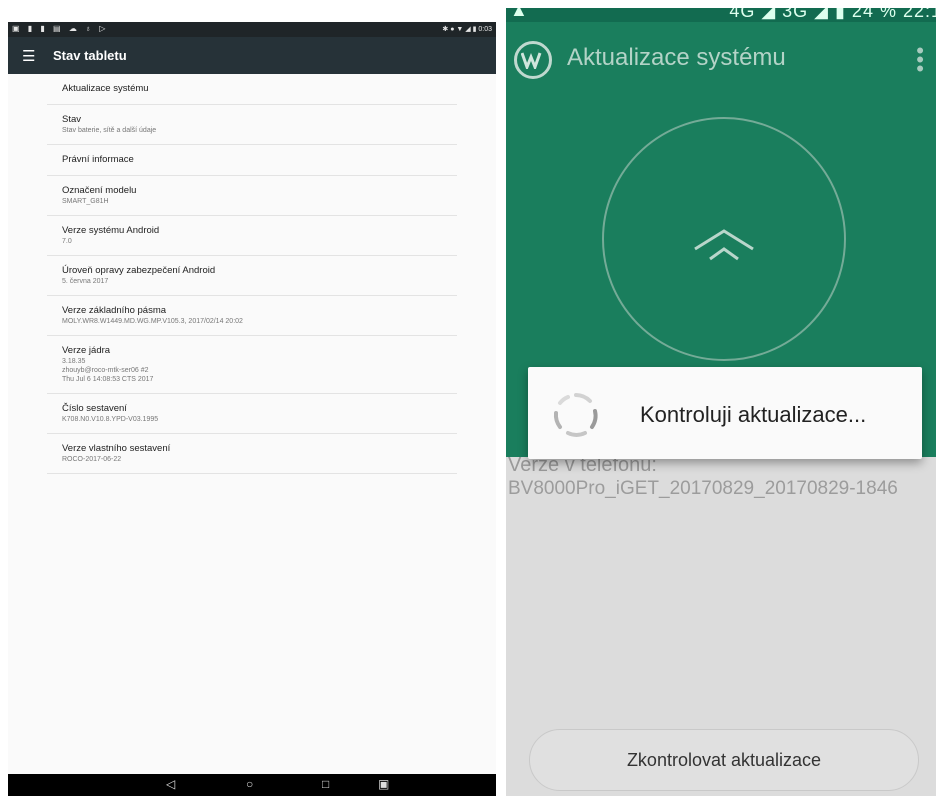 Image resolution: width=936 pixels, height=796 pixels. What do you see at coordinates (28, 56) in the screenshot?
I see `hamburger-icon: ☰` at bounding box center [28, 56].